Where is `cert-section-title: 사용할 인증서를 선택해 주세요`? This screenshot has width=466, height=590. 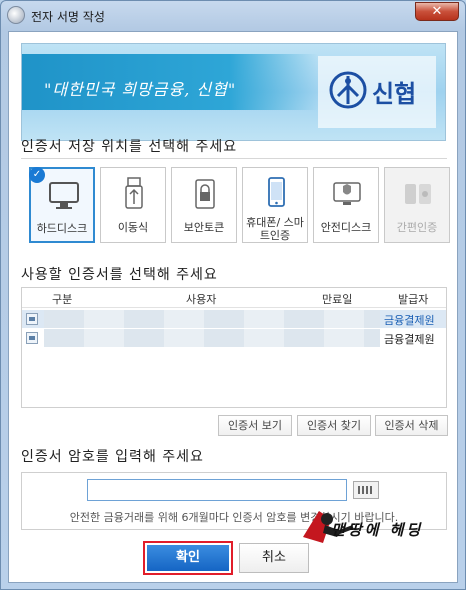 cert-section-title: 사용할 인증서를 선택해 주세요 is located at coordinates (119, 275).